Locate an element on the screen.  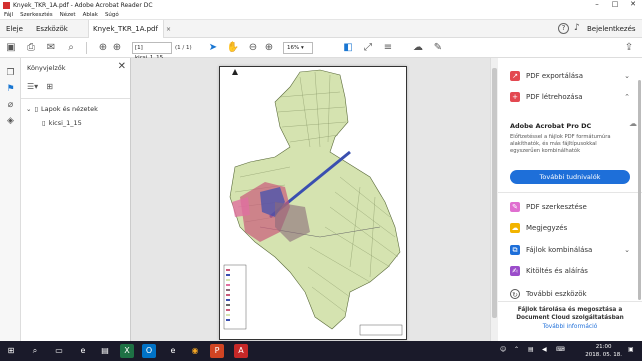
expand-chevron-icon: ⌄ is located at coordinates (28, 109).